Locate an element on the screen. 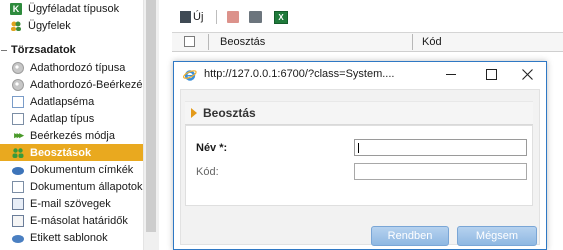  label-templates-icon is located at coordinates (18, 238).